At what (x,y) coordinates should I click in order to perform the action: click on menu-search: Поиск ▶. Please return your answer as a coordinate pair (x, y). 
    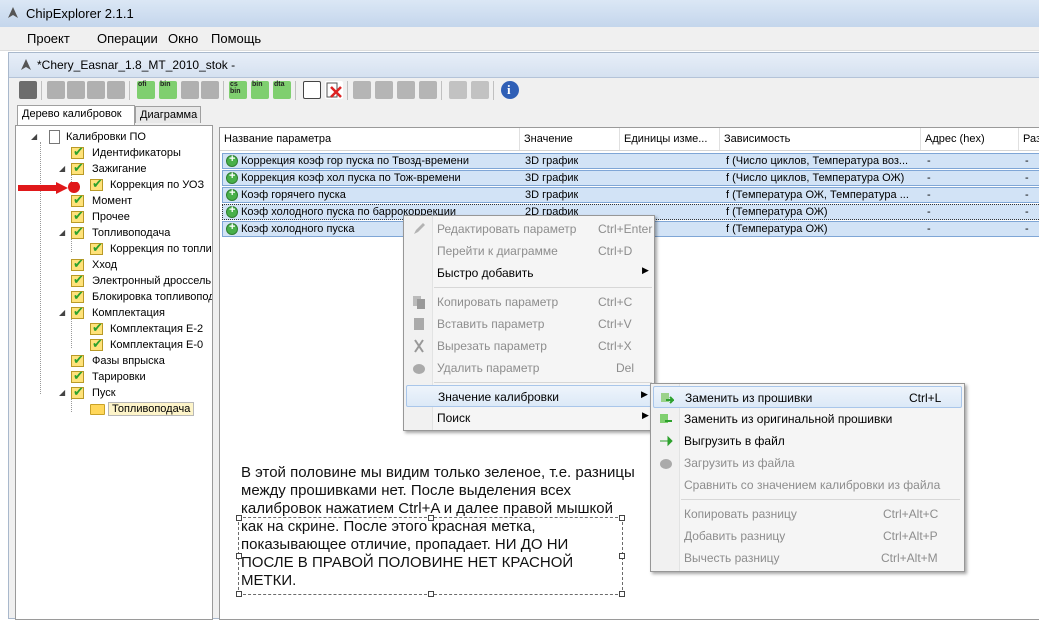
    Looking at the image, I should click on (529, 418).